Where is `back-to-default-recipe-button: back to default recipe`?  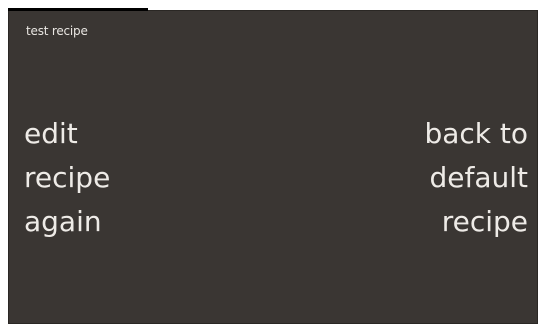
back-to-default-recipe-button: back to default recipe is located at coordinates (476, 178).